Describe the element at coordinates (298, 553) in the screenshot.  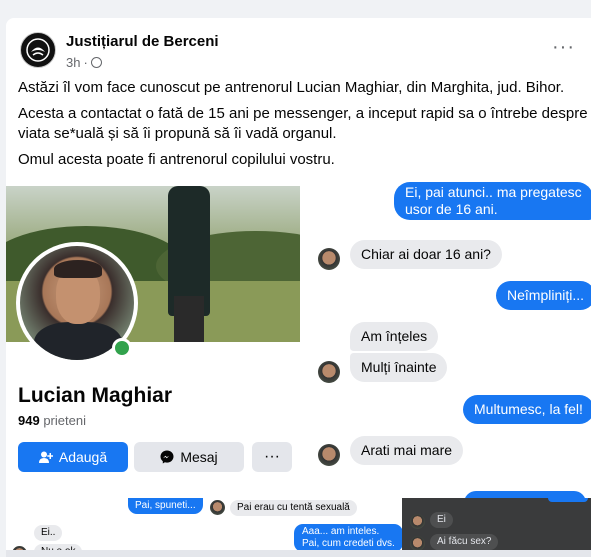
I see `divider` at that location.